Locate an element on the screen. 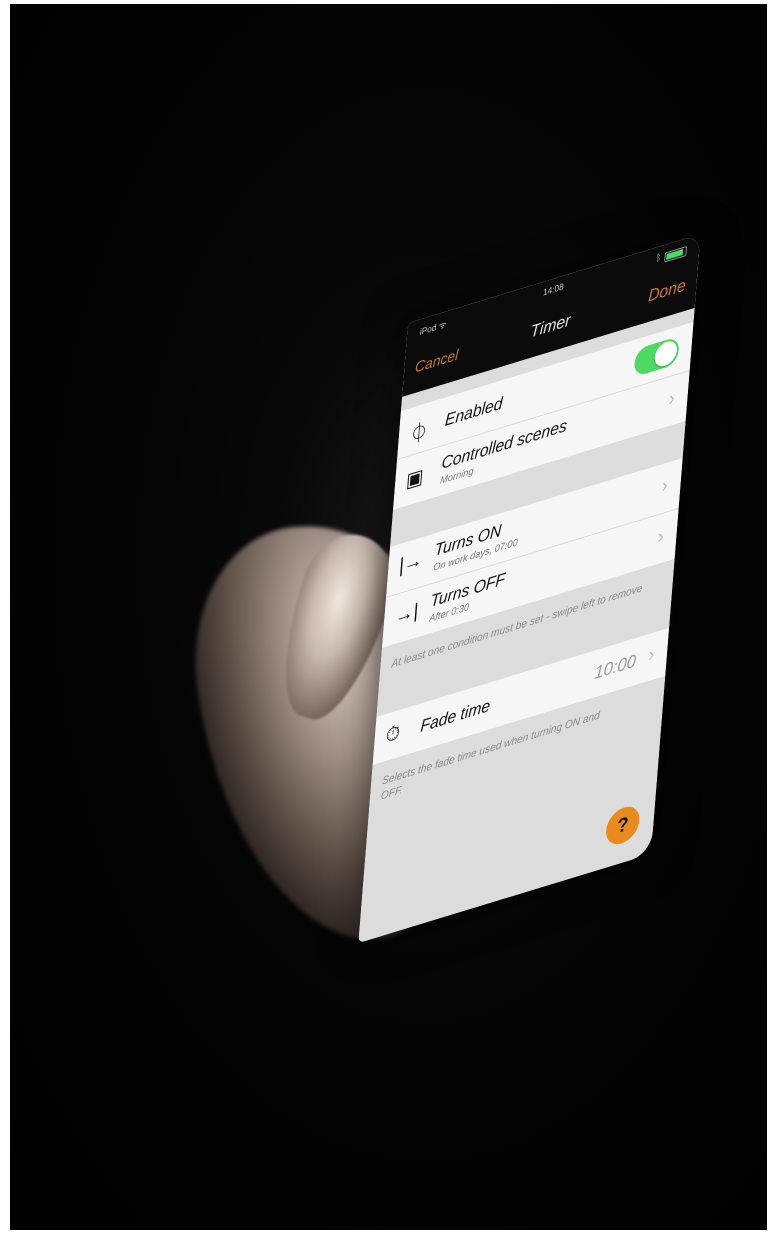  arrow-out-icon: →| is located at coordinates (407, 614).